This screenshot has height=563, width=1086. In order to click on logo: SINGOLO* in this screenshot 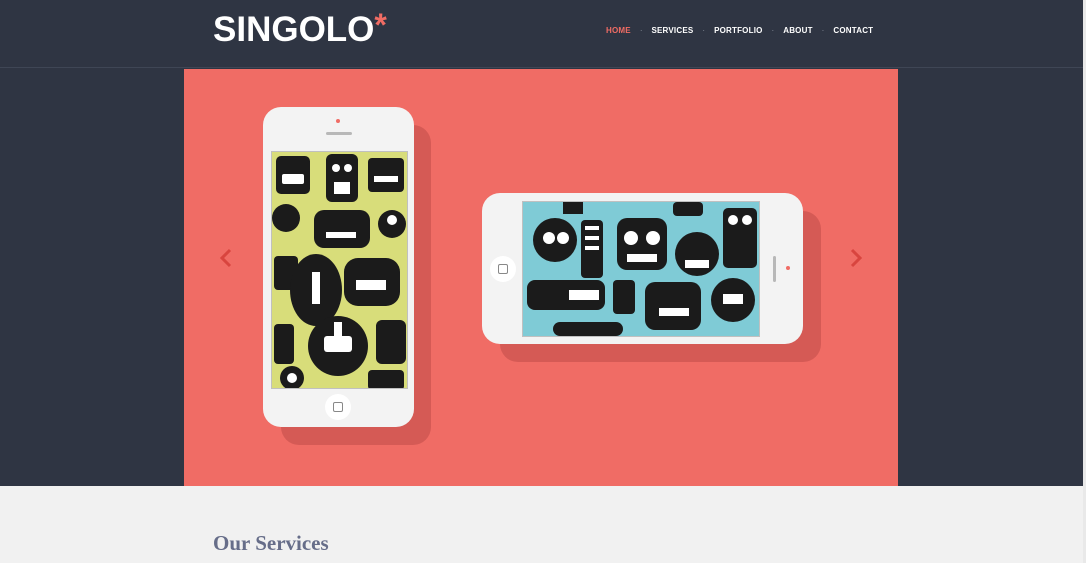, I will do `click(300, 28)`.